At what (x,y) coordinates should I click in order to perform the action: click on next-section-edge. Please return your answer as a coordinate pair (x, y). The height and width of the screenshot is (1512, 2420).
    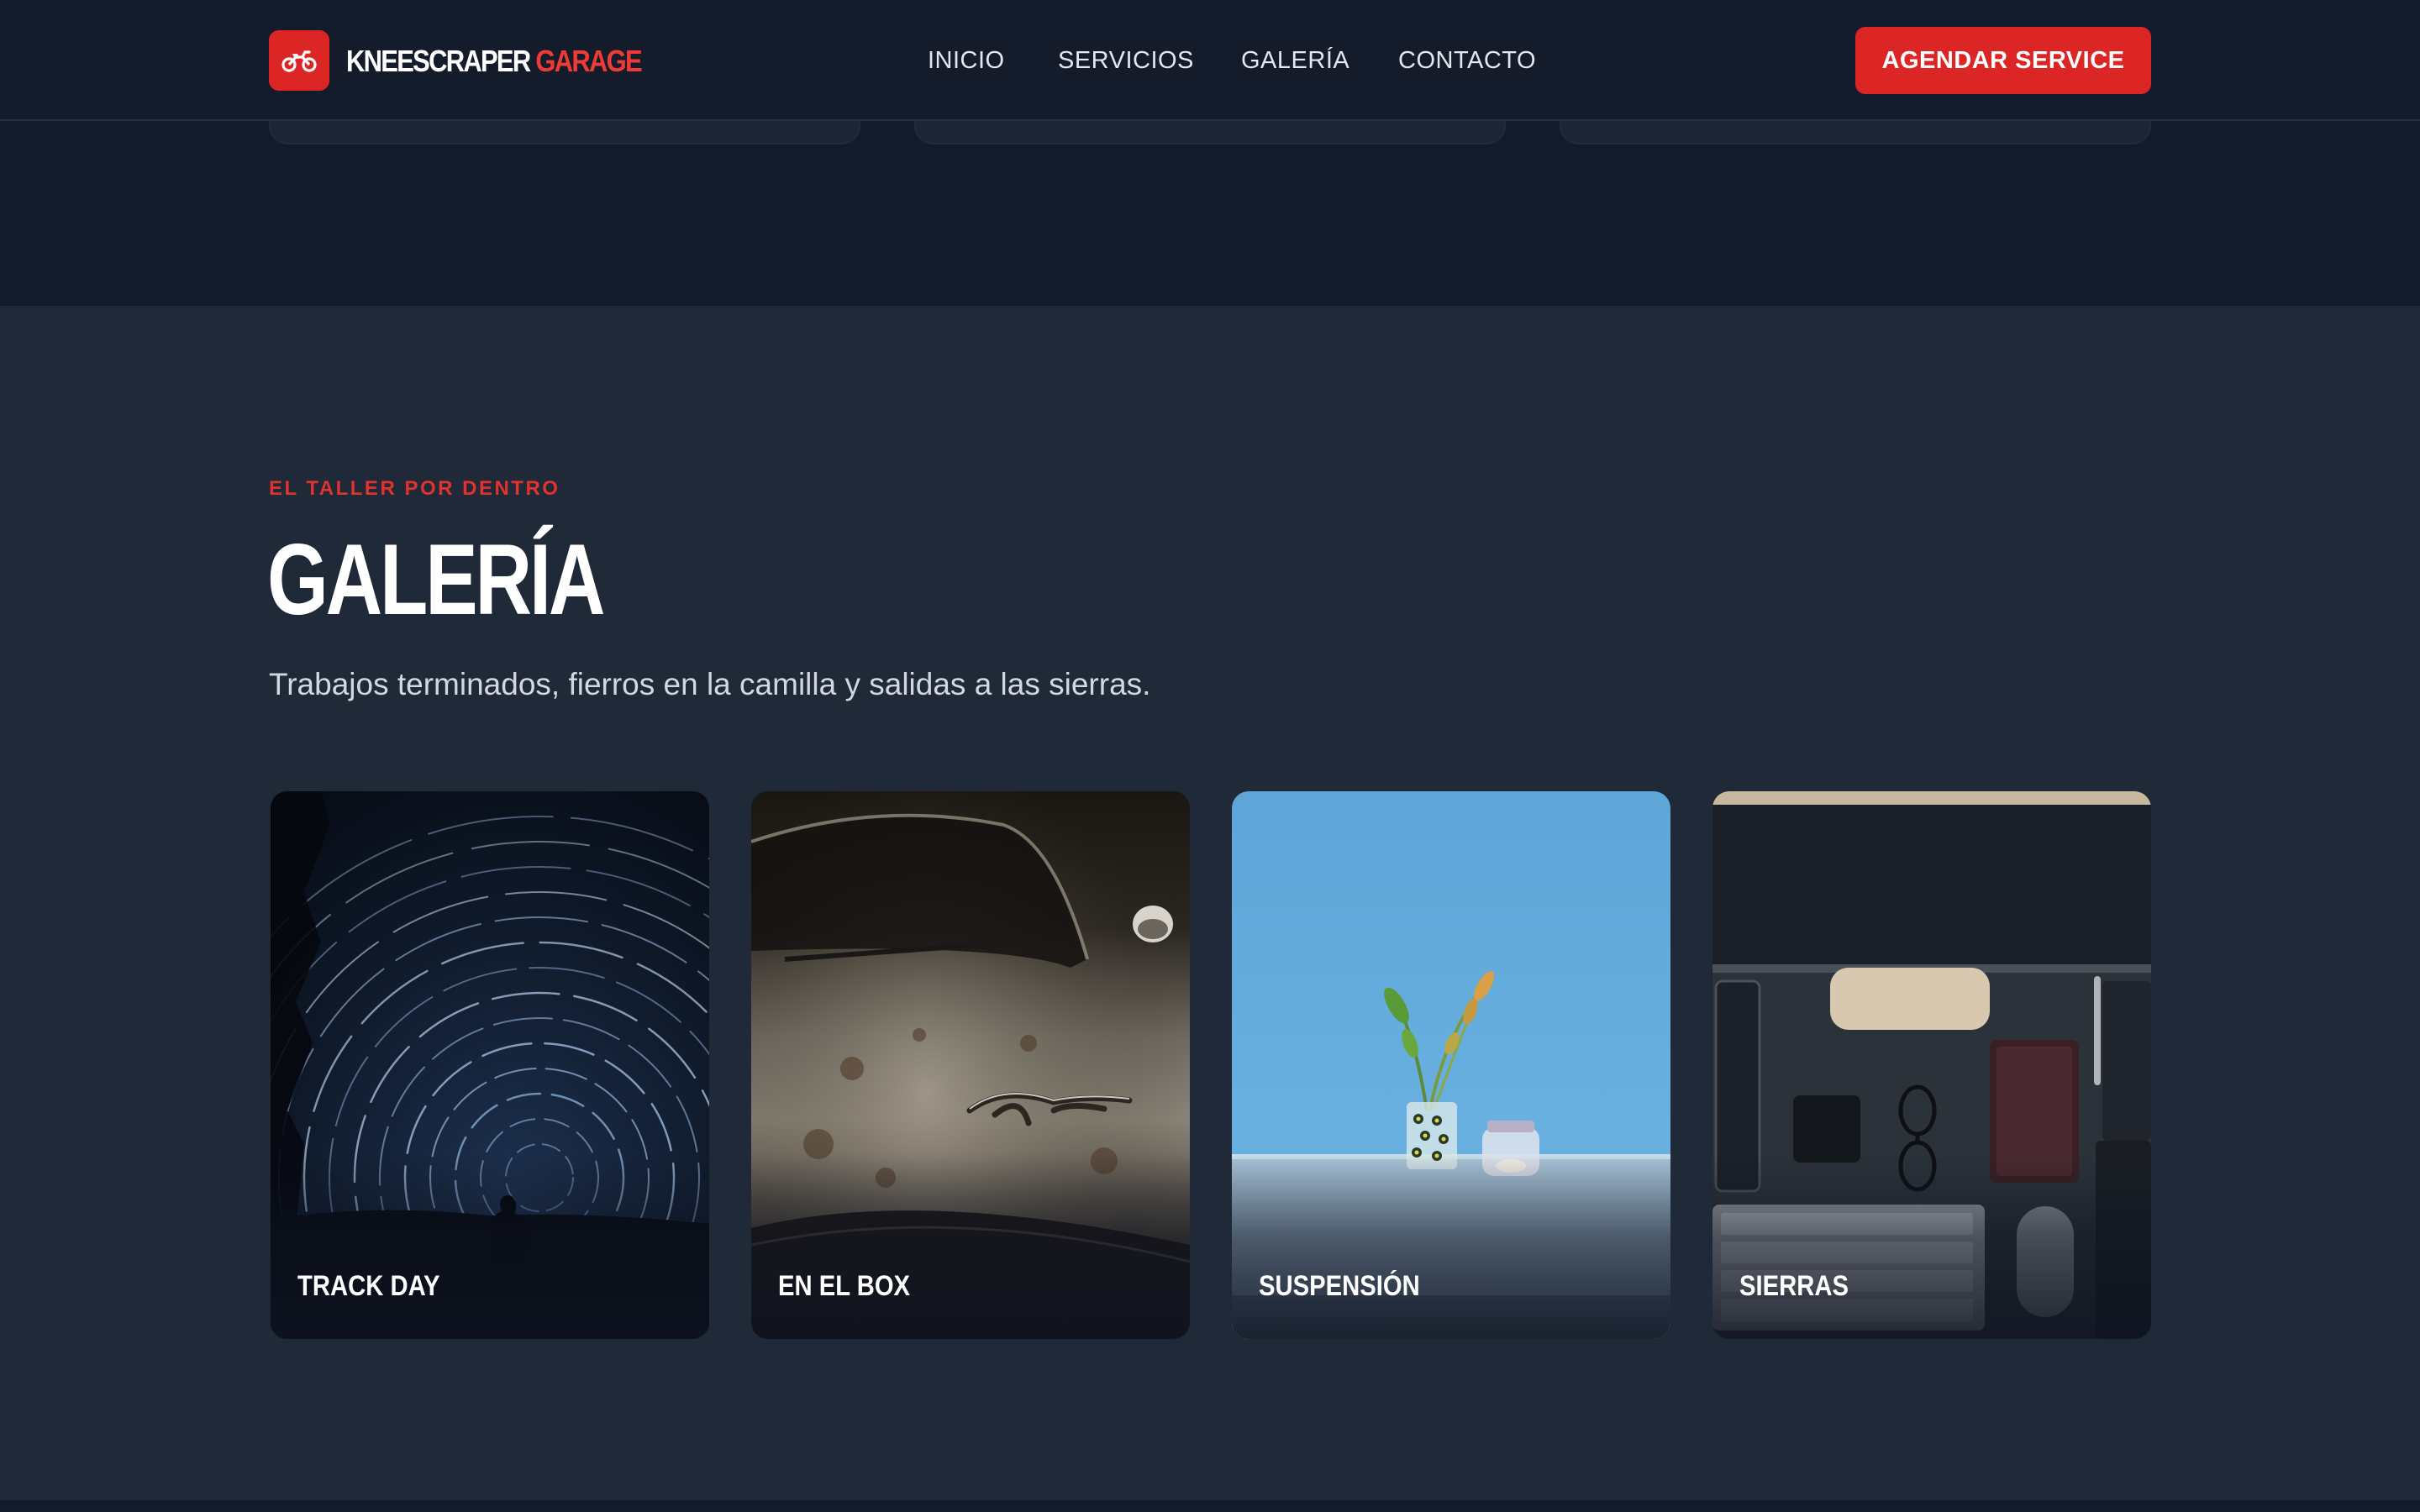
    Looking at the image, I should click on (1210, 1506).